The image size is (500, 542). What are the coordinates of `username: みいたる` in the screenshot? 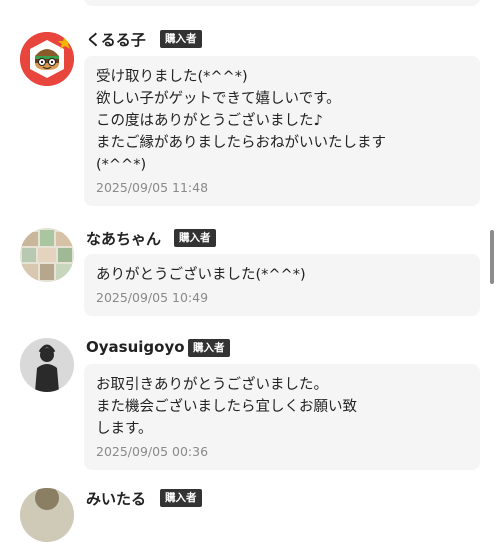 It's located at (116, 498).